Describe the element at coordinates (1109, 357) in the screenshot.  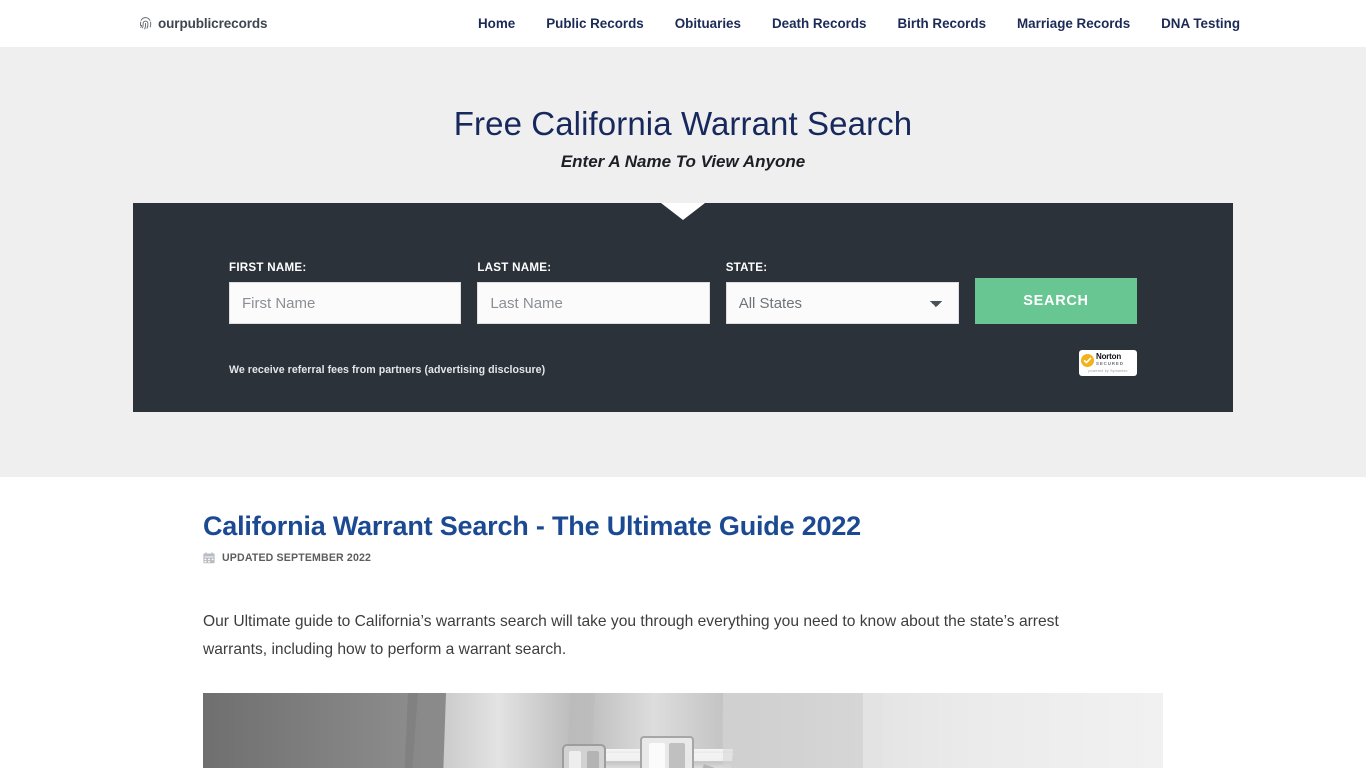
I see `norton-brand-name: Norton` at that location.